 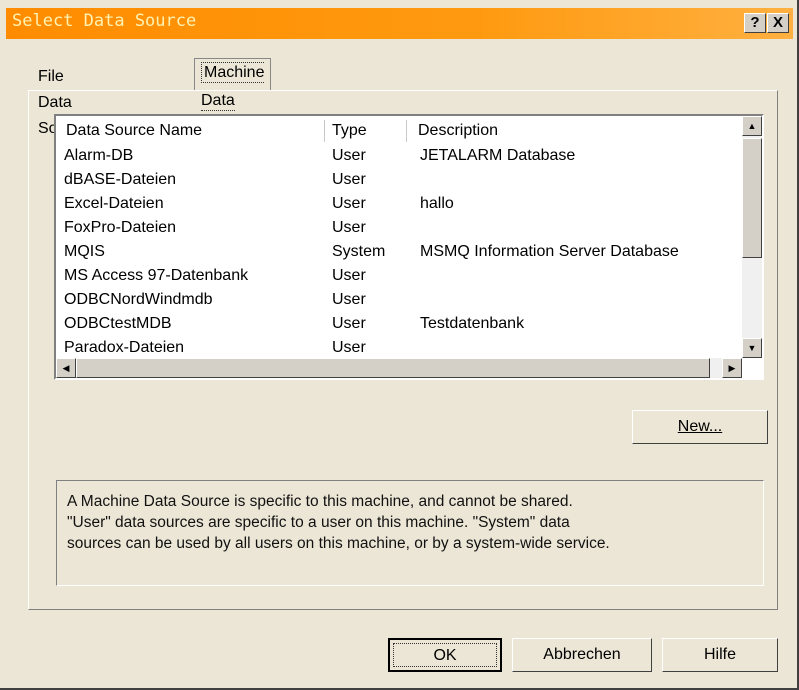 What do you see at coordinates (582, 655) in the screenshot?
I see `cancel-button: Abbrechen` at bounding box center [582, 655].